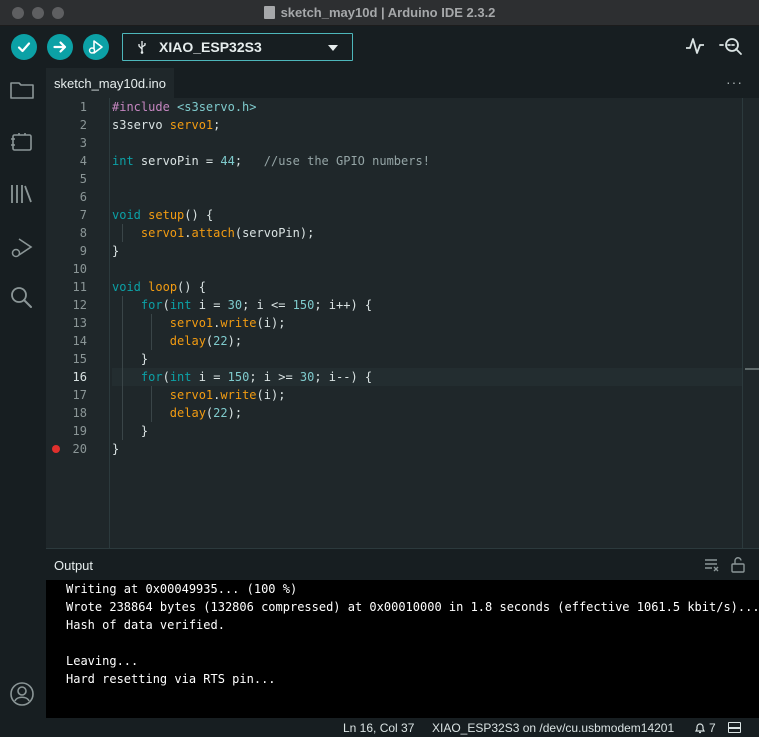 This screenshot has width=759, height=737. Describe the element at coordinates (83, 161) in the screenshot. I see `line-number: 4` at that location.